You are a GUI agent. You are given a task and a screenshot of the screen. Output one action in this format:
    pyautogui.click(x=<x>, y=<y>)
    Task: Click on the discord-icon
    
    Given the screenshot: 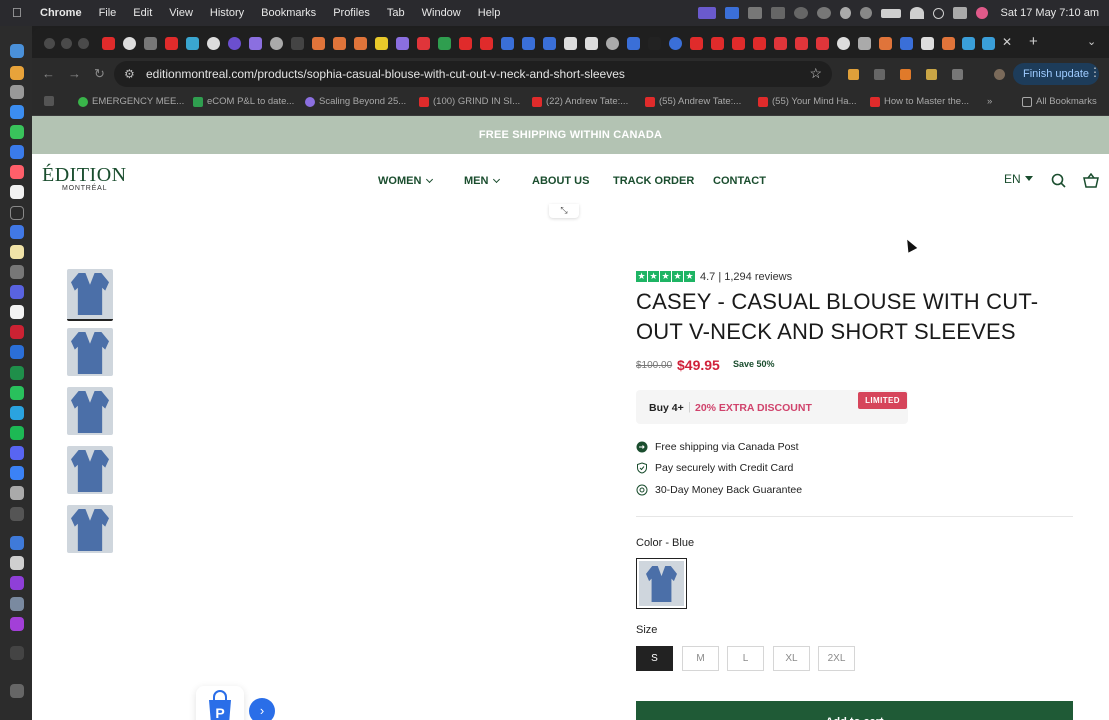 What is the action you would take?
    pyautogui.click(x=17, y=453)
    